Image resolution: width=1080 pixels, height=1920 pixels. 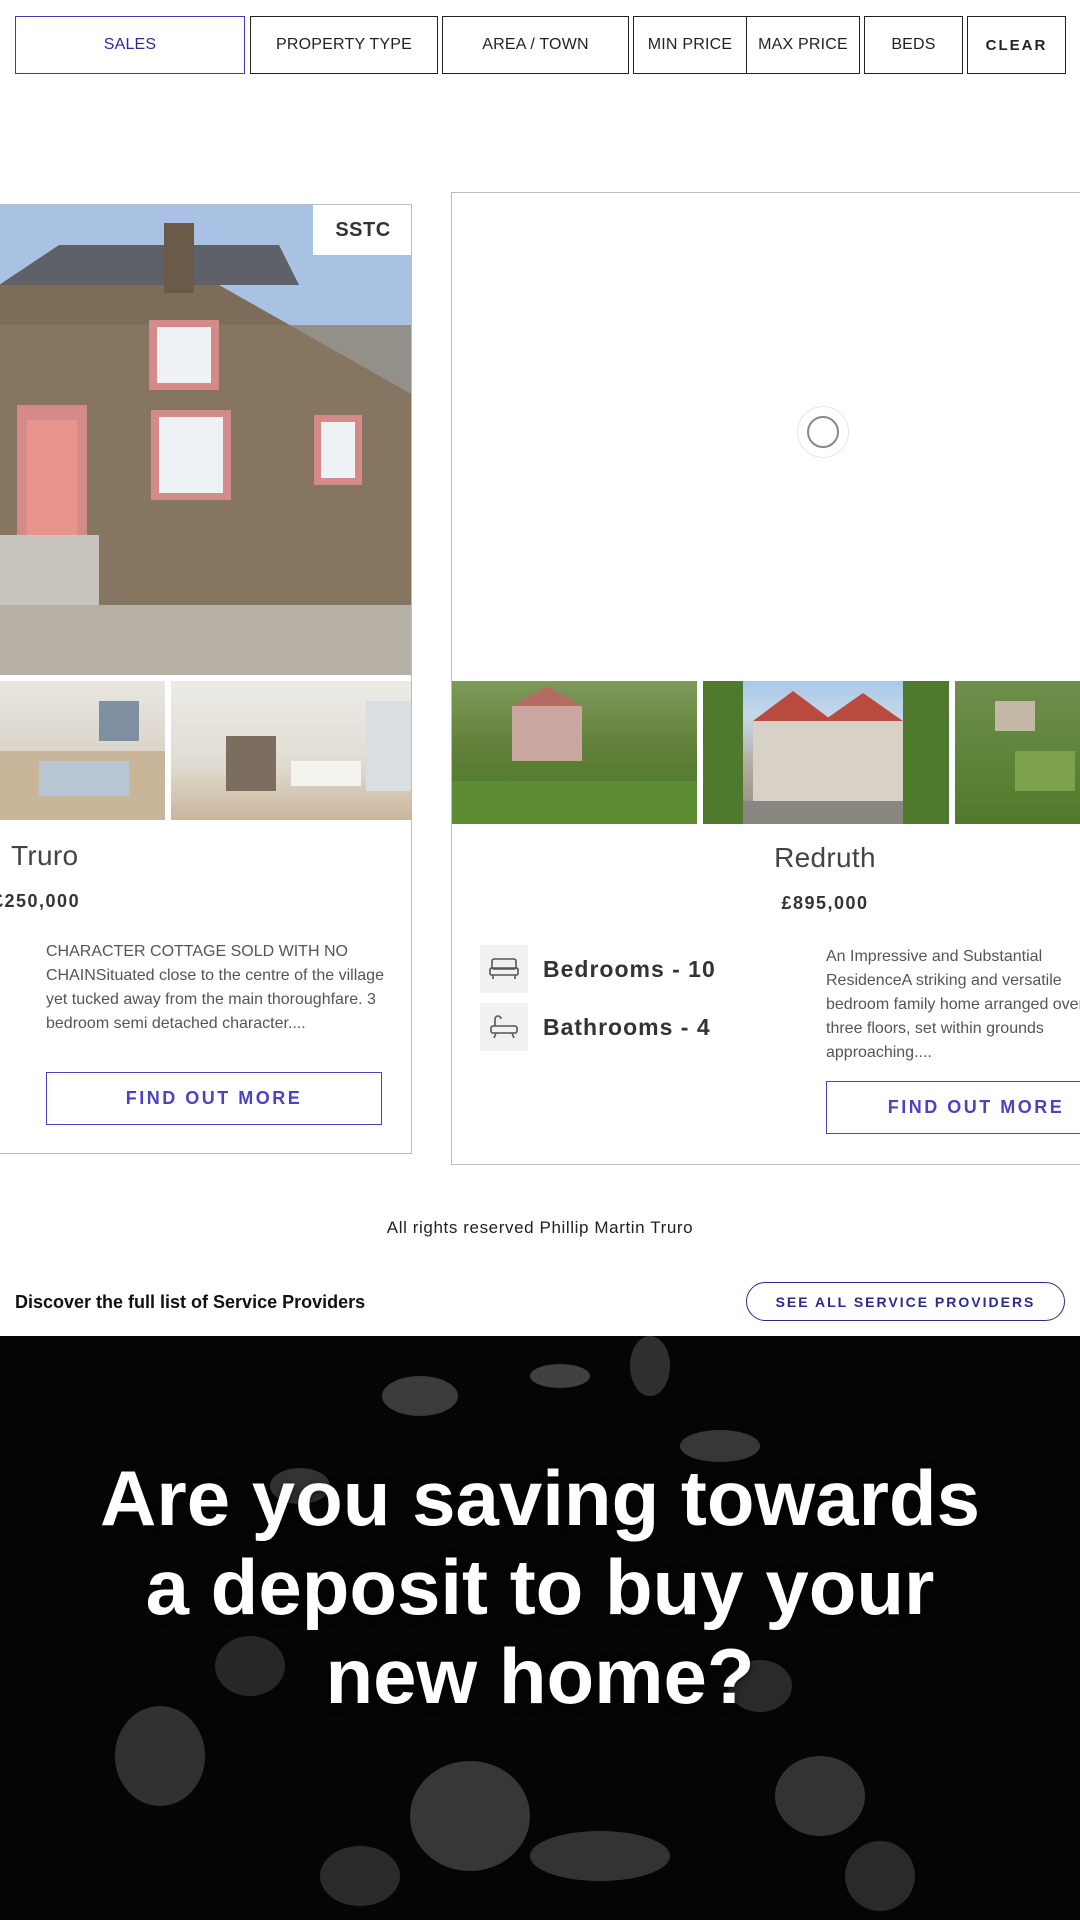 I want to click on bedrooms-label: Bedrooms - 10, so click(x=629, y=968).